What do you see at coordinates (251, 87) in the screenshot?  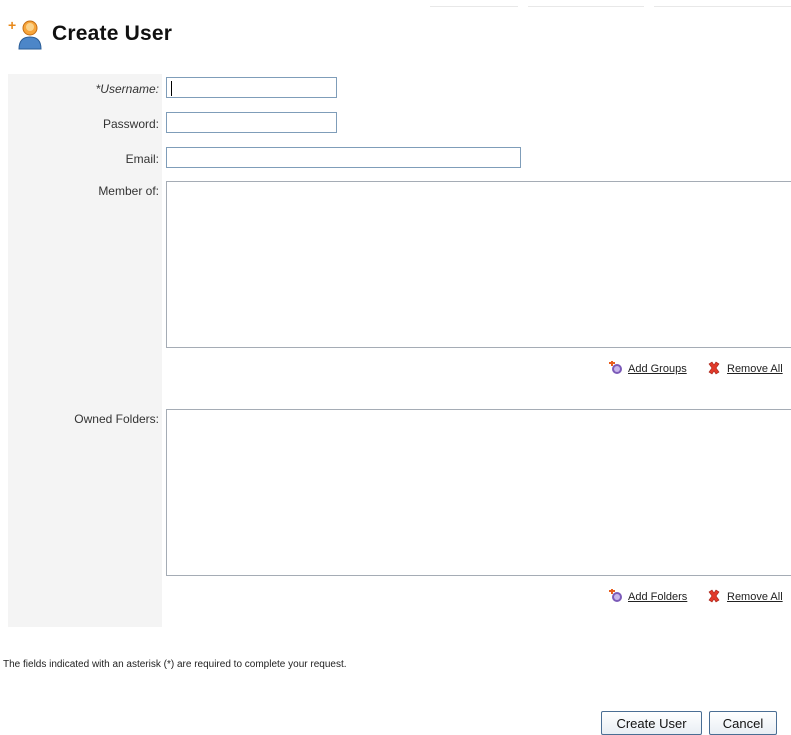 I see `username-input` at bounding box center [251, 87].